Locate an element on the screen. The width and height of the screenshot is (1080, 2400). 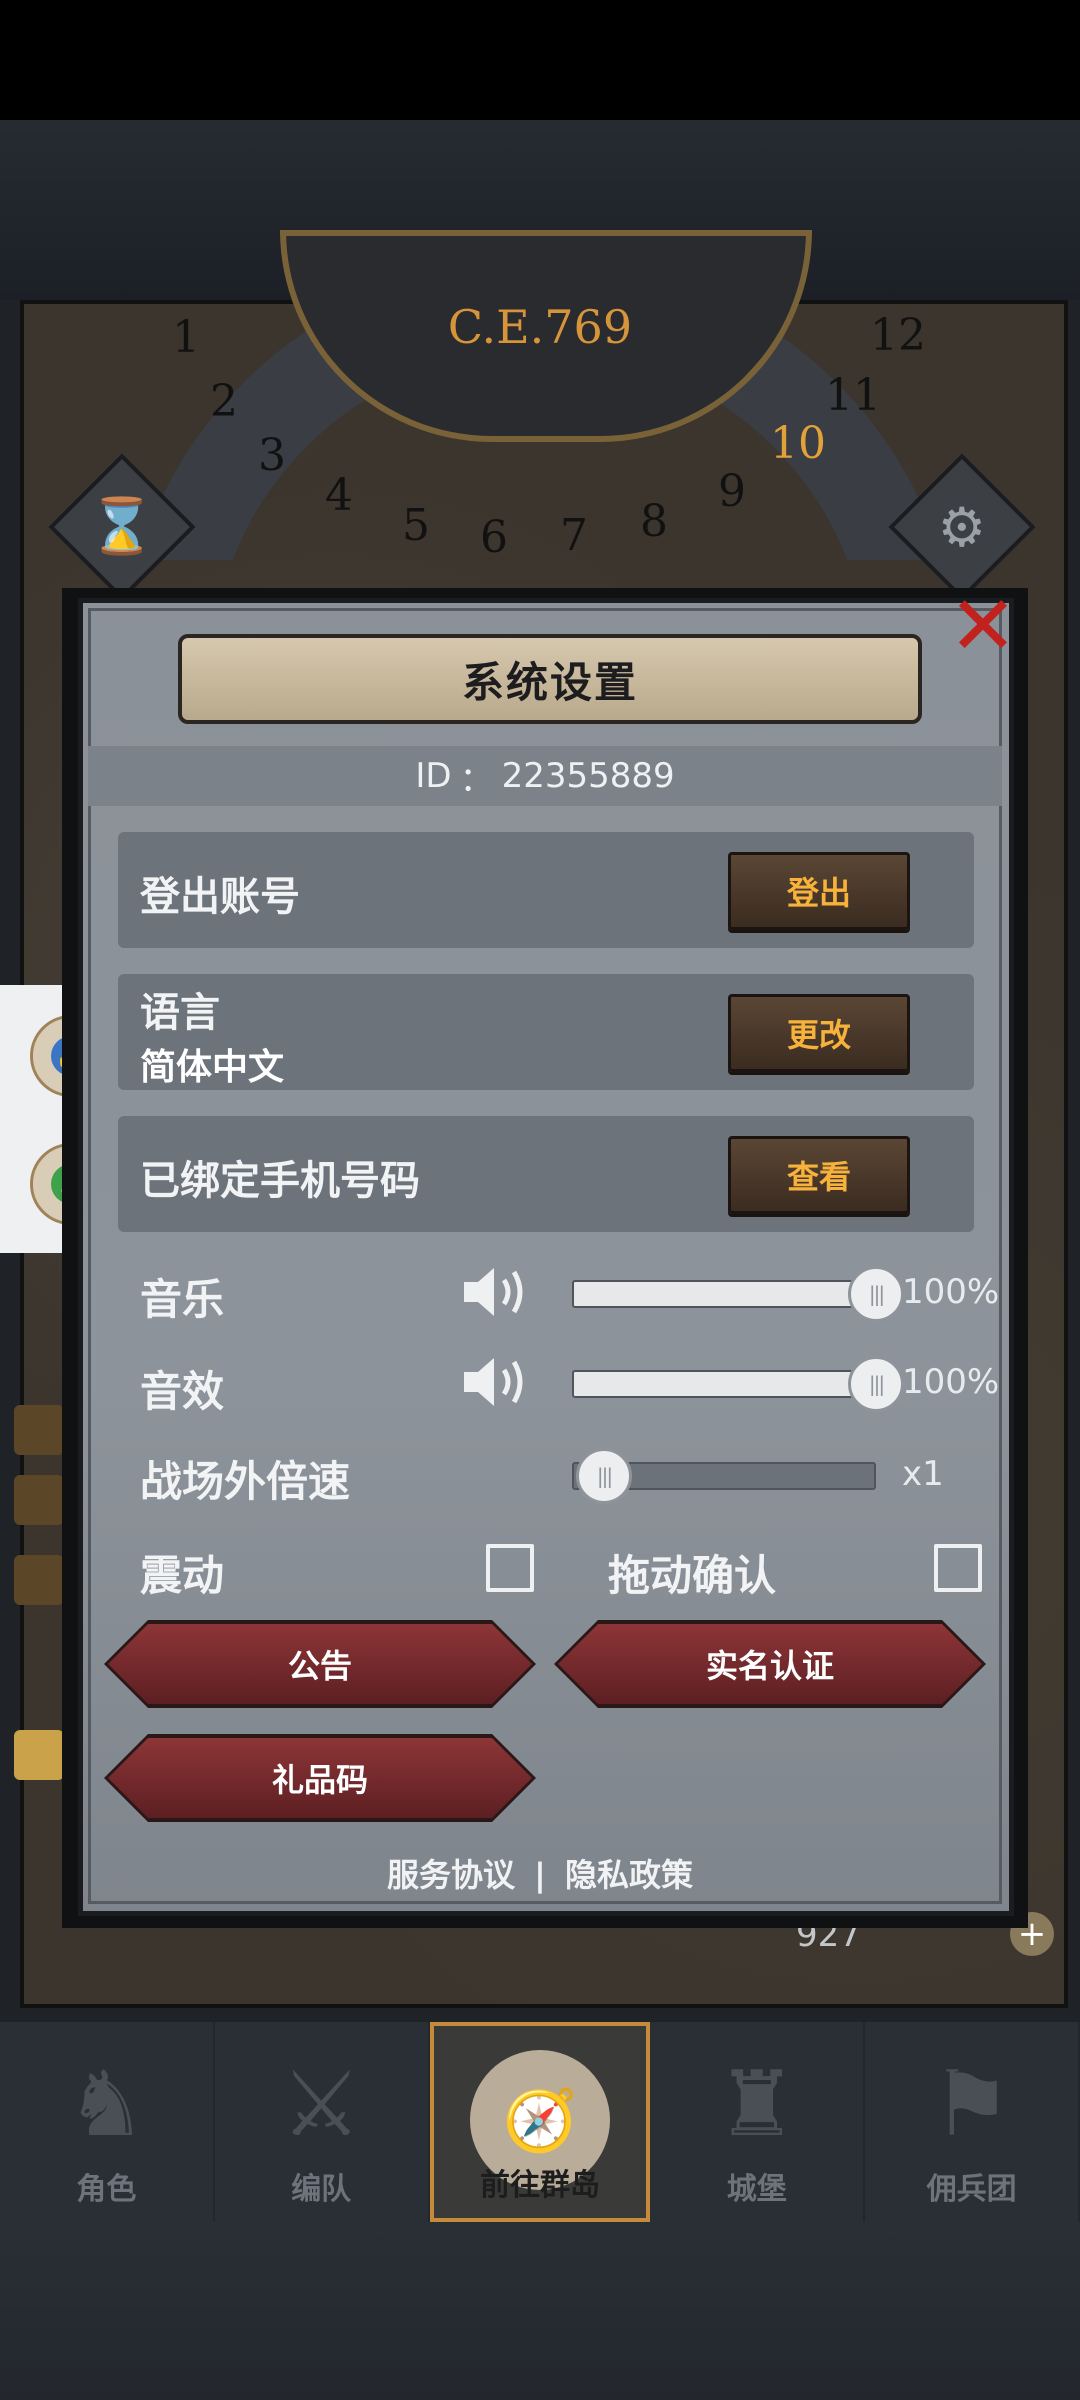
music-label: 音乐 is located at coordinates (182, 1299).